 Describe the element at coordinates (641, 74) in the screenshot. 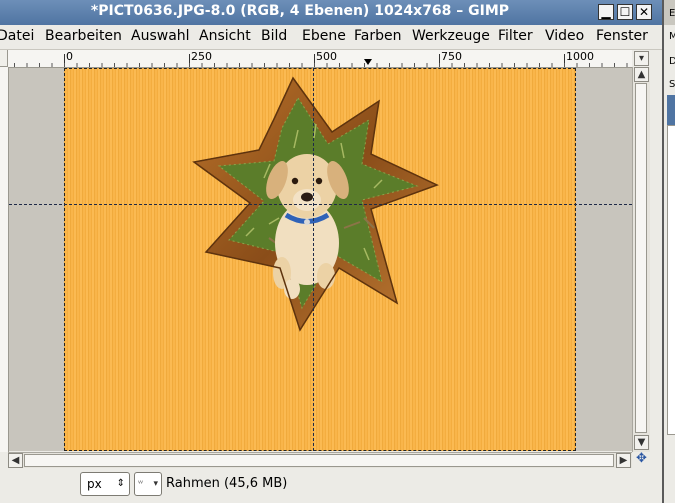

I see `scroll-up-icon: ▲` at that location.